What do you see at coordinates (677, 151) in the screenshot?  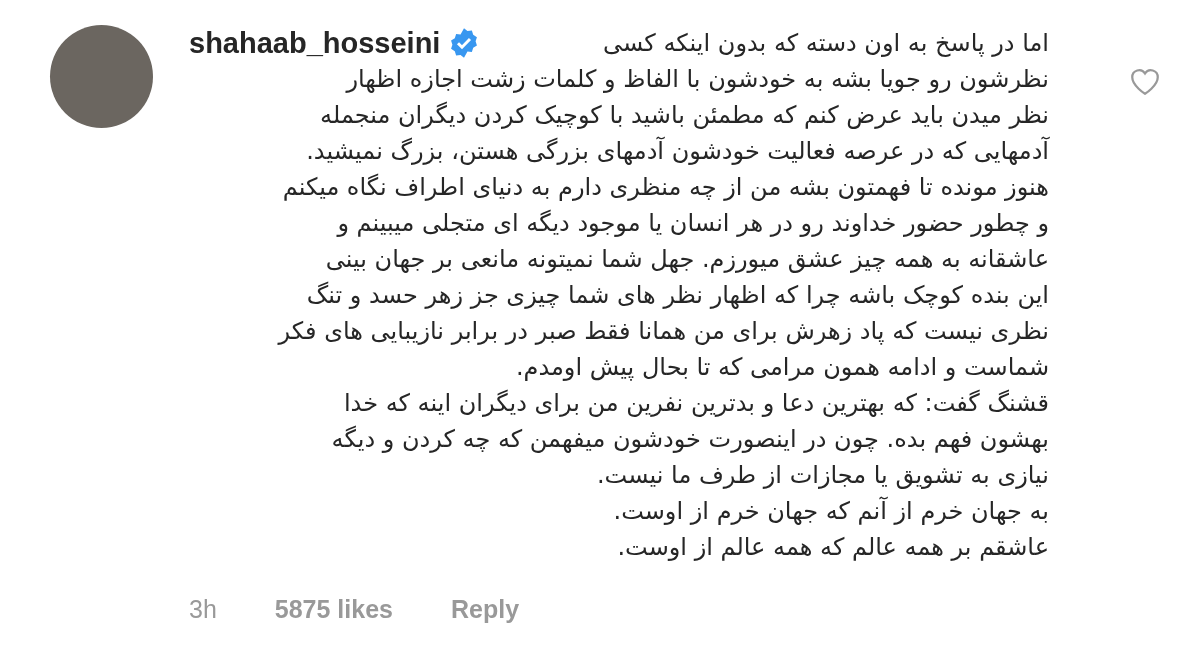 I see `comment-text: آدمهایی که در عرصه فعالیت خودشون آدمهای بزرگی هستن، بزرگ نمیشید.` at bounding box center [677, 151].